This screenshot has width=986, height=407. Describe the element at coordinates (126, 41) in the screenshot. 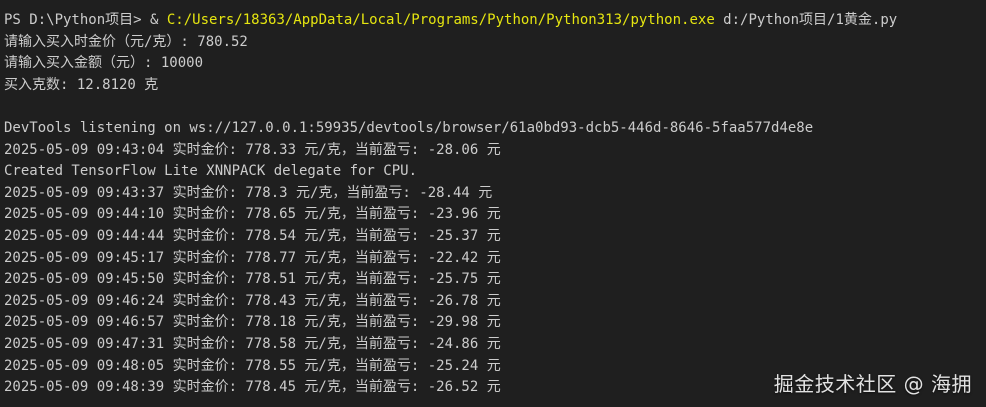

I see `output-line: 请输入买入时金价（元/克）: 780.52` at that location.